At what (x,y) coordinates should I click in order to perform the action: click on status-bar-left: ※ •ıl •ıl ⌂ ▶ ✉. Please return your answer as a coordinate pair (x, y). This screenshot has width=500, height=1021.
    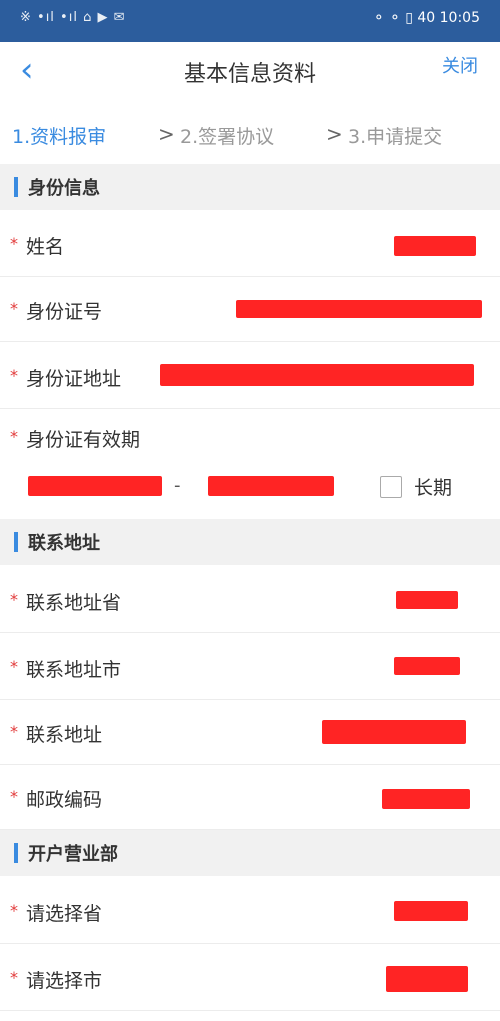
    Looking at the image, I should click on (73, 17).